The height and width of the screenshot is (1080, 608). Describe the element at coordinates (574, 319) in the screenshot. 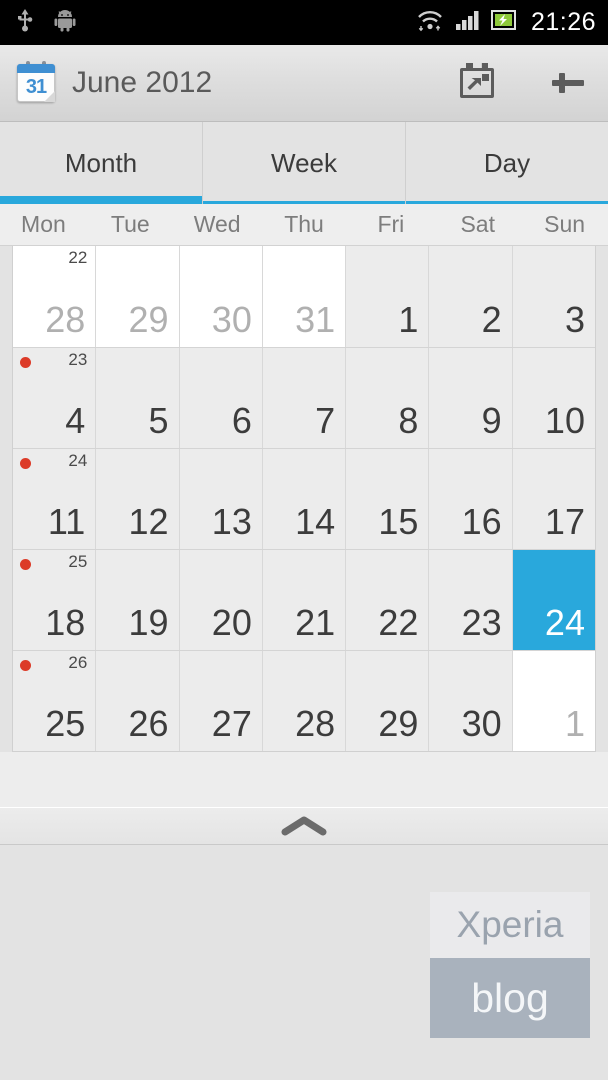

I see `day-number: 3` at that location.